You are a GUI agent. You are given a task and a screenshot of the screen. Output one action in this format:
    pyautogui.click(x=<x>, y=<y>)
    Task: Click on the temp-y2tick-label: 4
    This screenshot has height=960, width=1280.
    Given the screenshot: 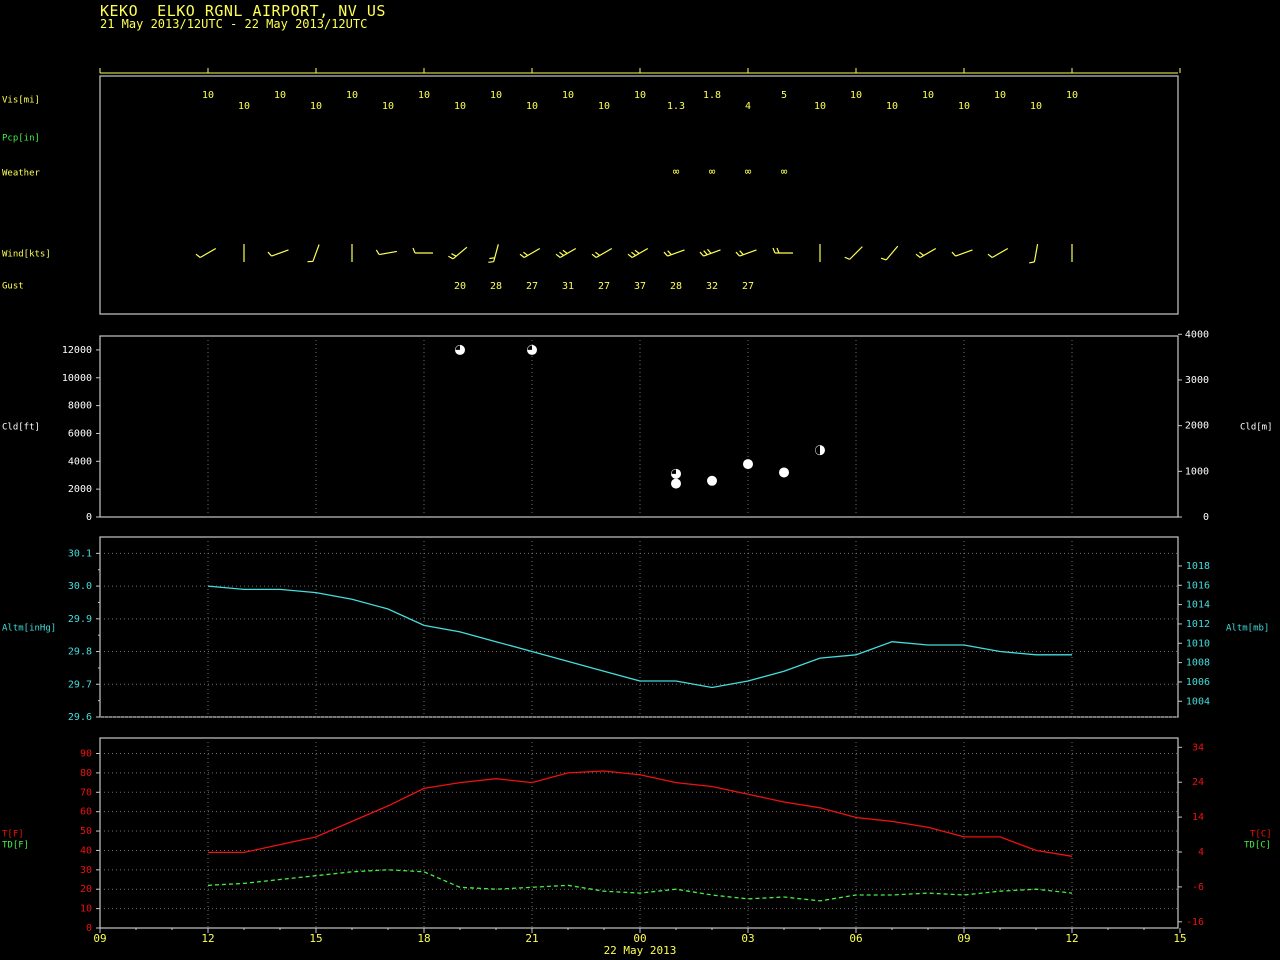 What is the action you would take?
    pyautogui.click(x=1201, y=852)
    